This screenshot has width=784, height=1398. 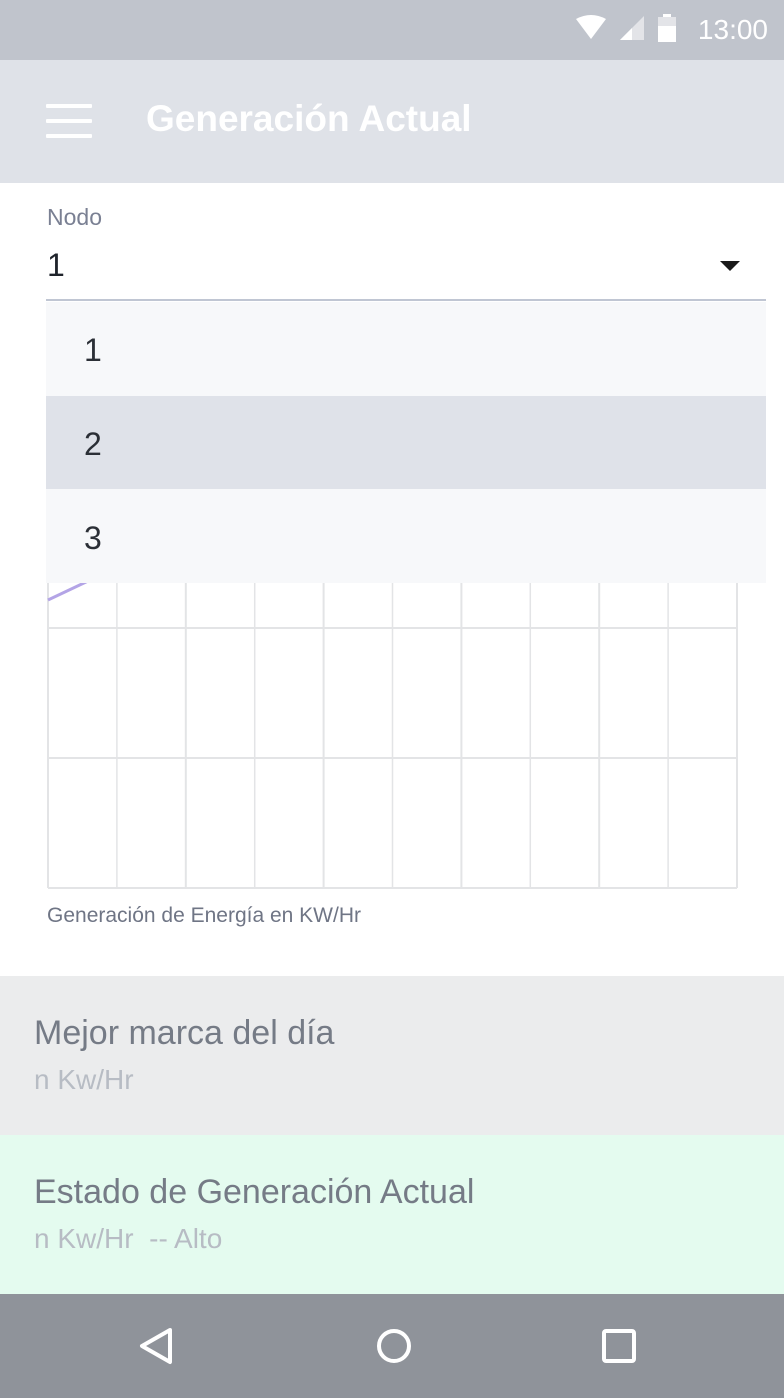 I want to click on dropdown-option-1: 1, so click(x=406, y=348).